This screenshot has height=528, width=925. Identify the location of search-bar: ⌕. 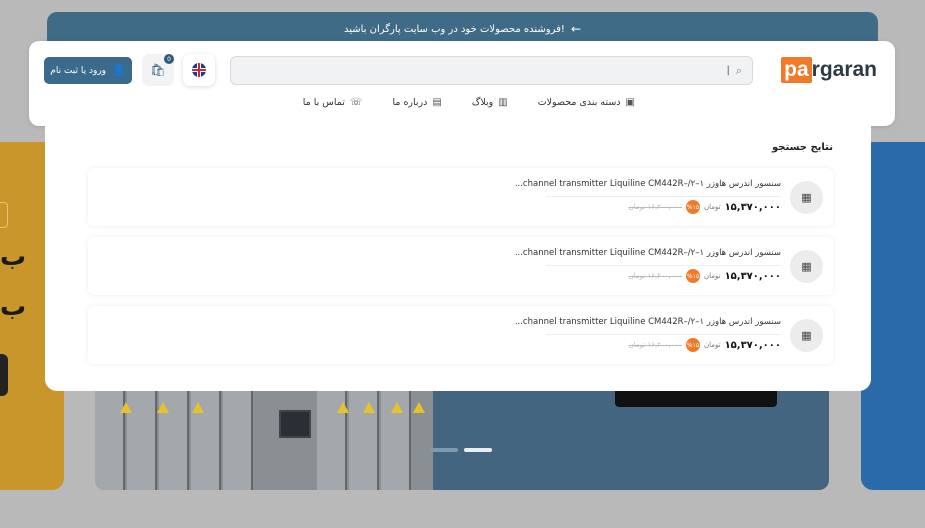
(491, 70).